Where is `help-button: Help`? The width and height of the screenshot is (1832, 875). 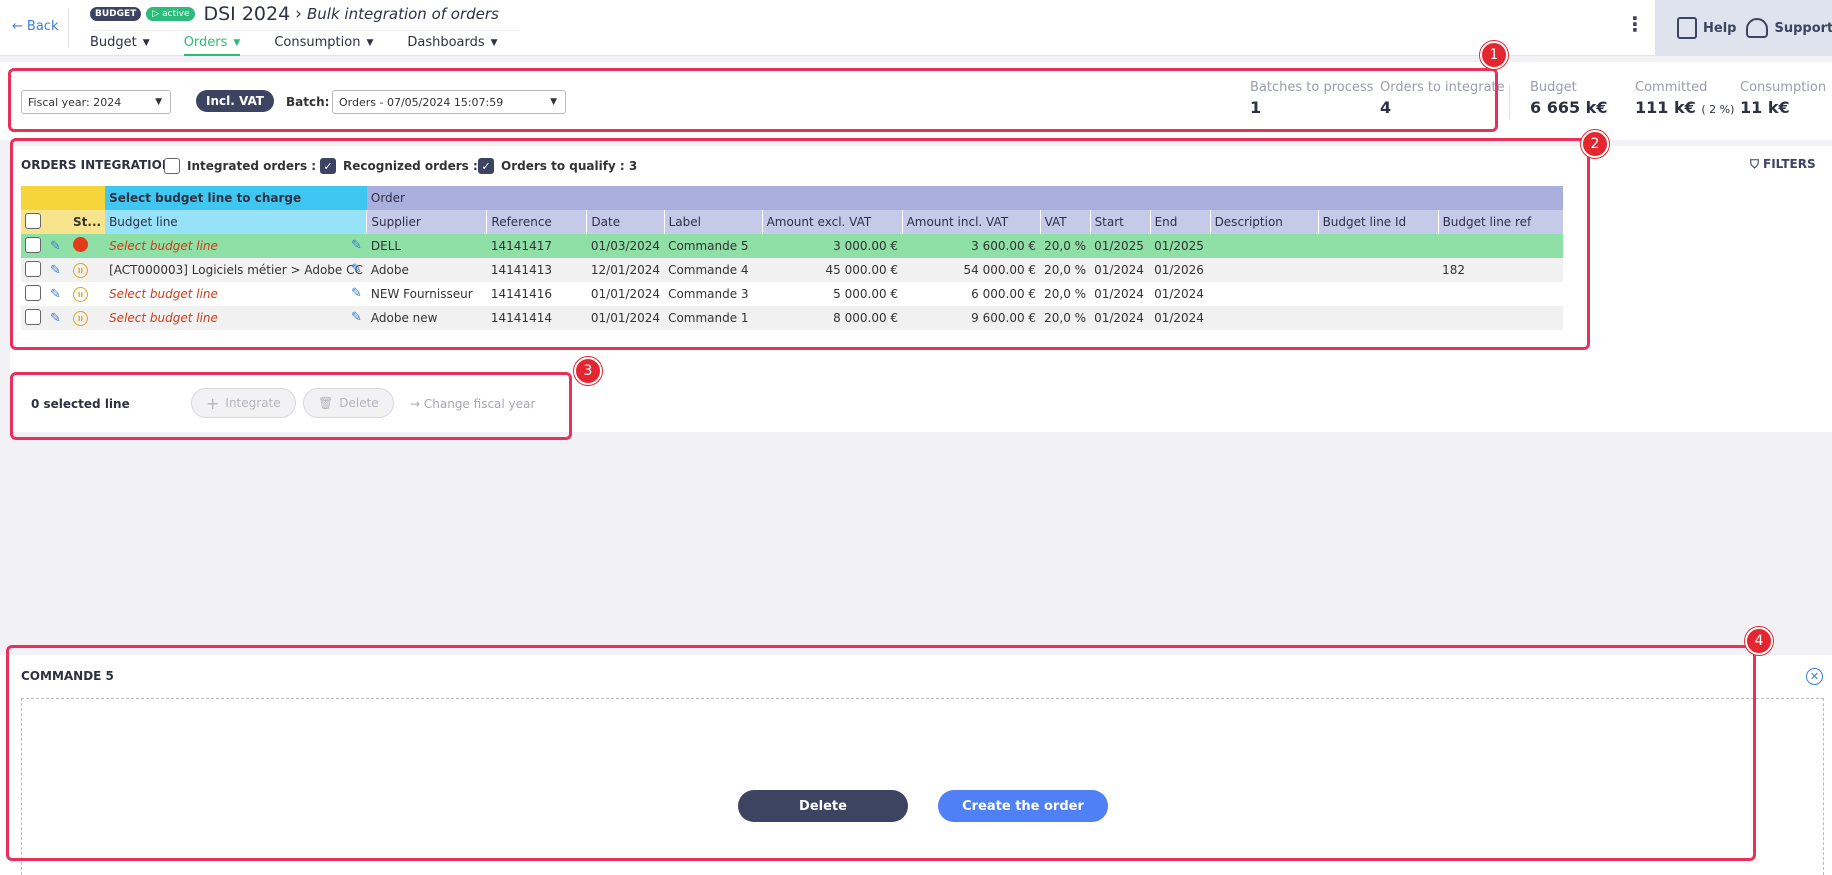 help-button: Help is located at coordinates (1706, 28).